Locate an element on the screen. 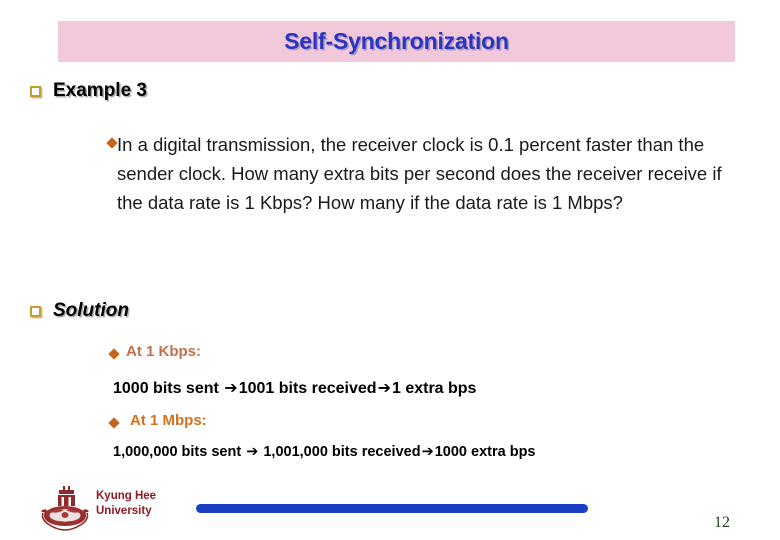 This screenshot has height=540, width=780. solution-item-mbps-label: At 1 Mbps: is located at coordinates (168, 420).